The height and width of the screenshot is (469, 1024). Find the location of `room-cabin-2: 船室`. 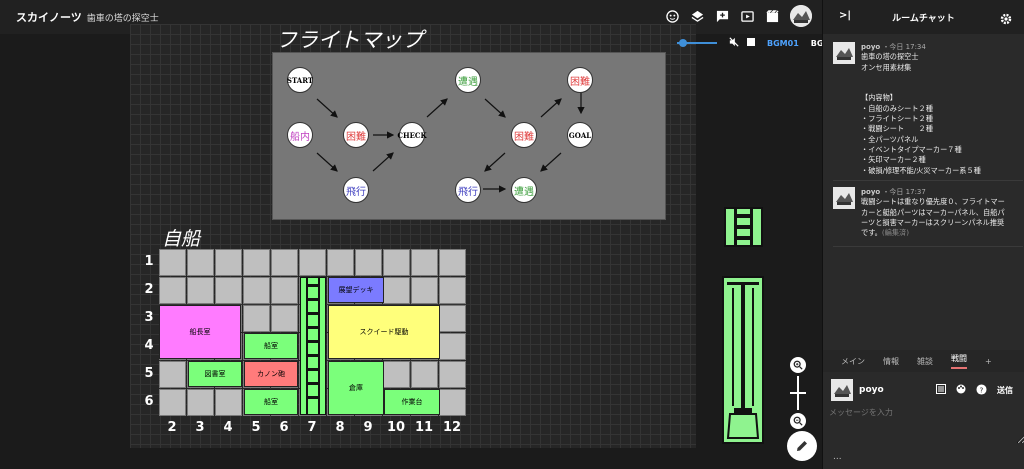

room-cabin-2: 船室 is located at coordinates (271, 402).